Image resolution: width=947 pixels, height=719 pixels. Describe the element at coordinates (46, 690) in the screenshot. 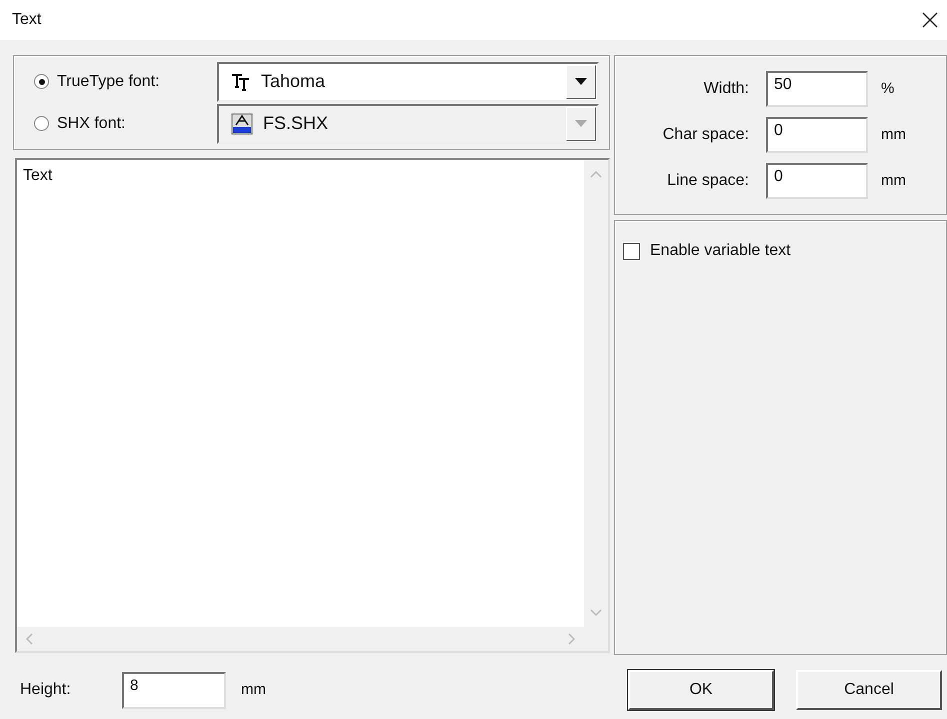

I see `height-label: Height:` at that location.